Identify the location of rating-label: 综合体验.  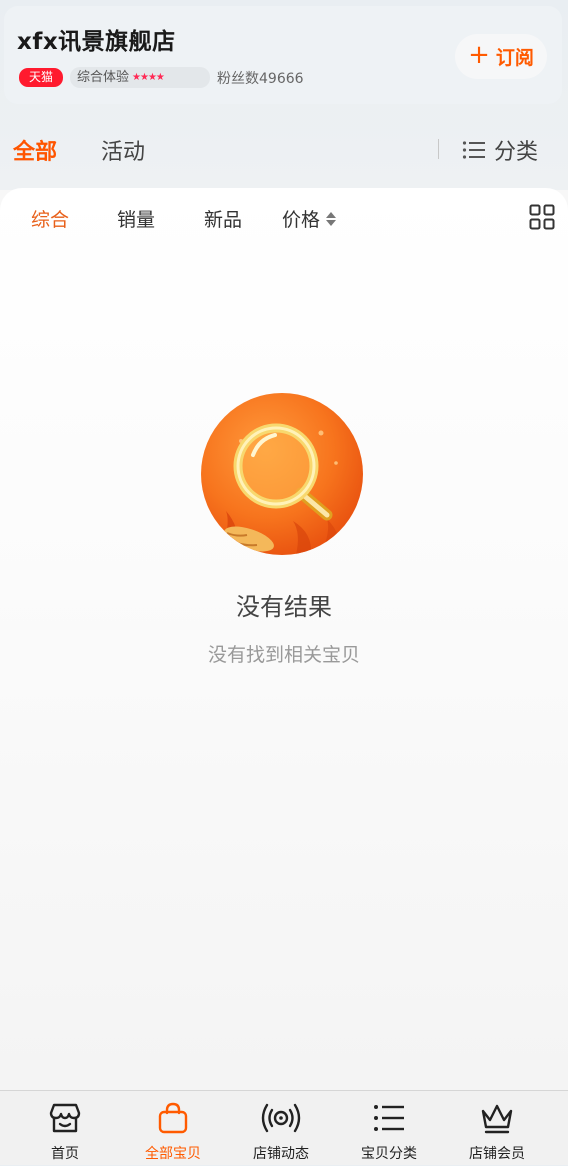
(103, 77).